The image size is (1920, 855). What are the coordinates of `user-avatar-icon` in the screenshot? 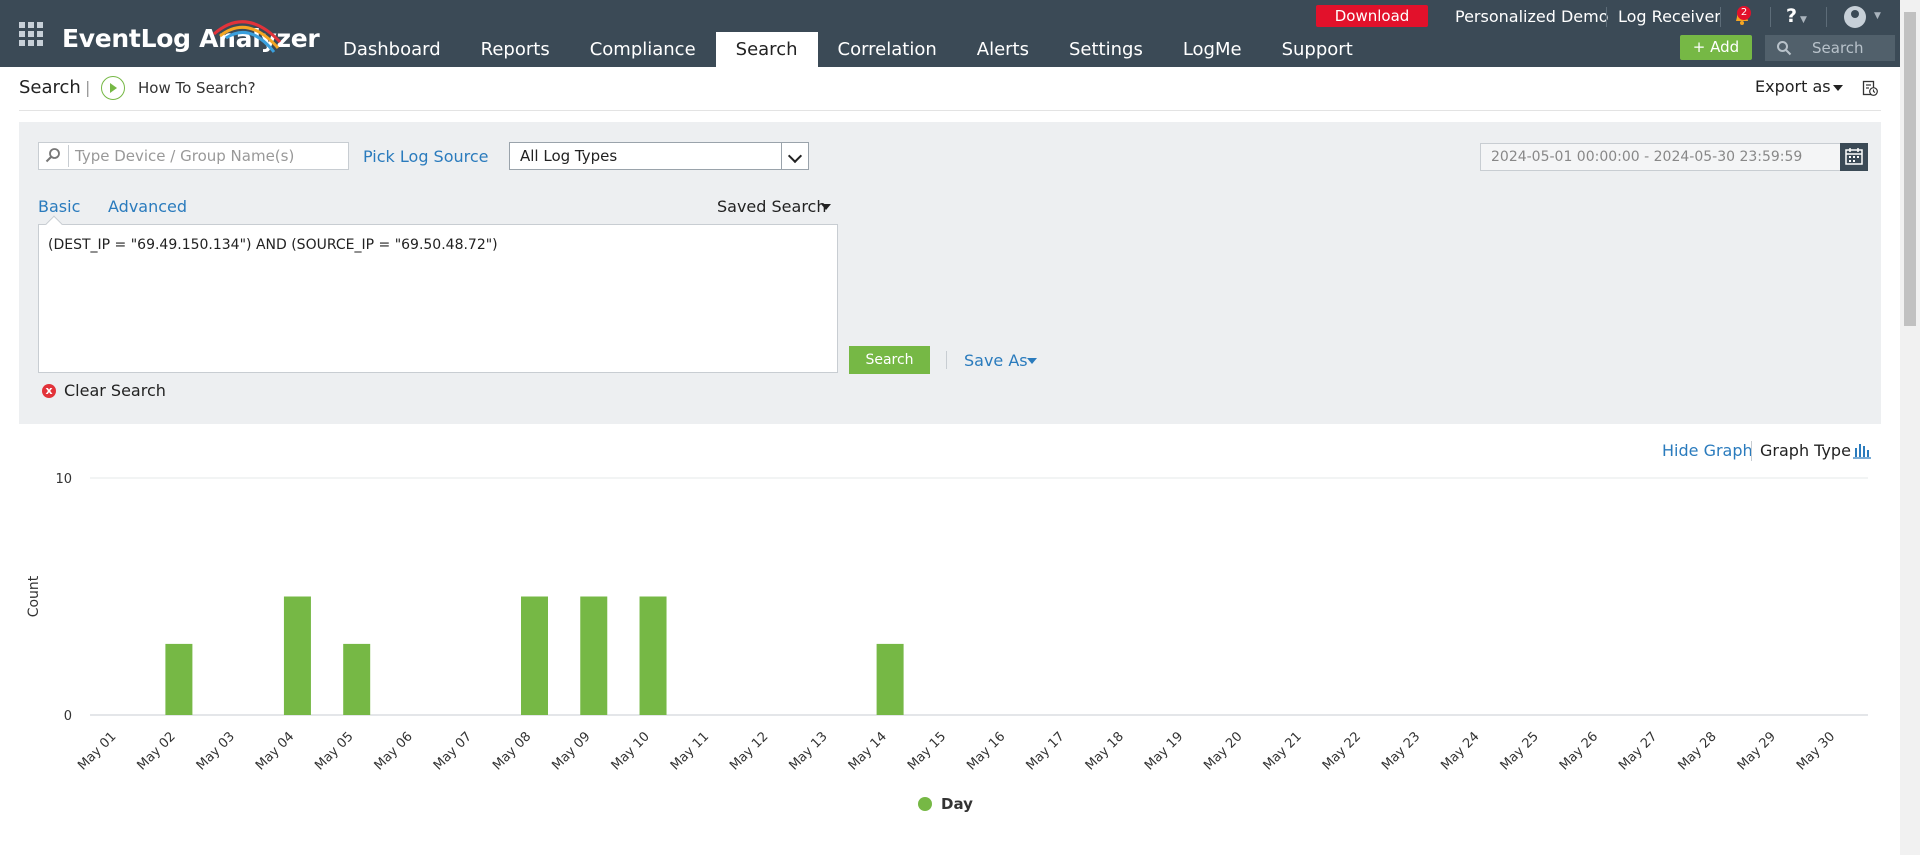 It's located at (1855, 17).